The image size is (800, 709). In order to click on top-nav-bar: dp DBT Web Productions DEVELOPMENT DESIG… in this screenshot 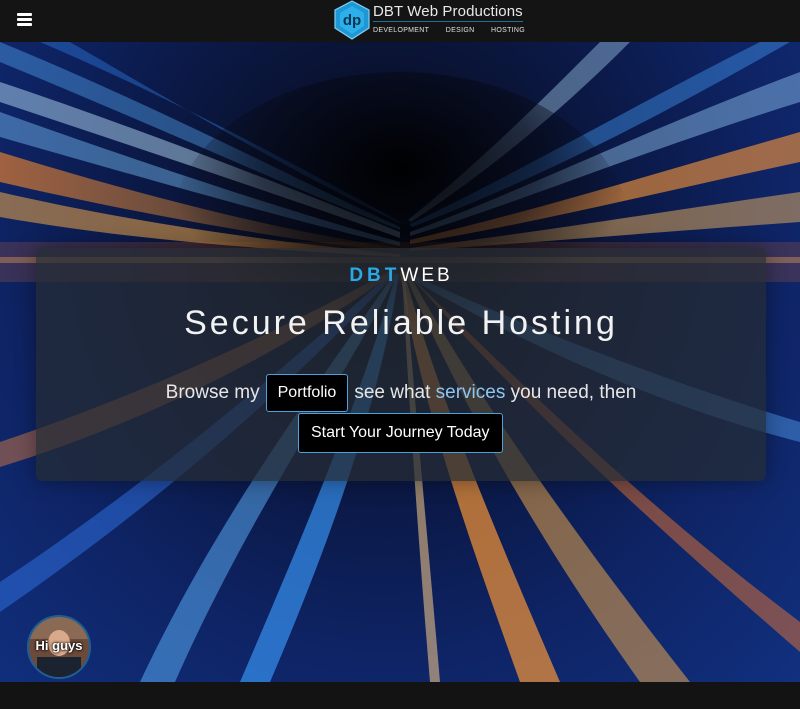, I will do `click(400, 21)`.